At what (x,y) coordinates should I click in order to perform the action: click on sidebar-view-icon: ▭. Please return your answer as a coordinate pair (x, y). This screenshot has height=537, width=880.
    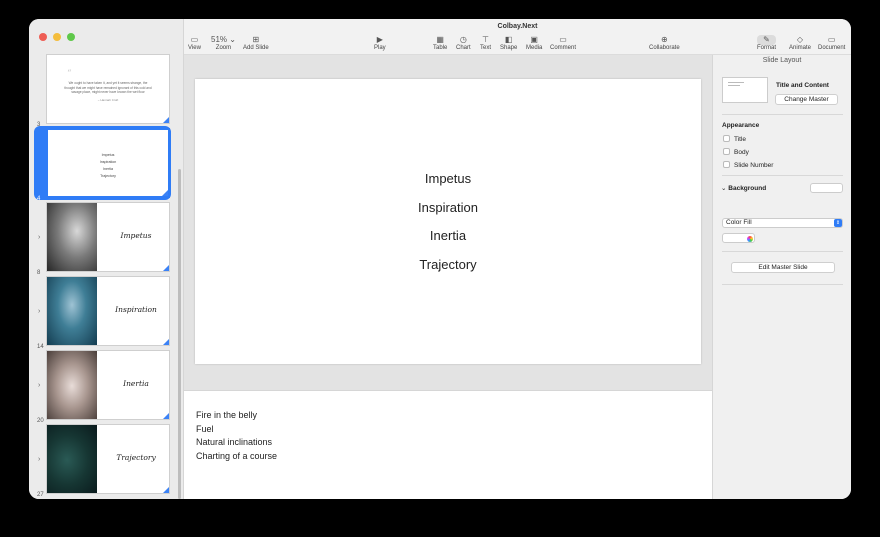
    Looking at the image, I should click on (194, 39).